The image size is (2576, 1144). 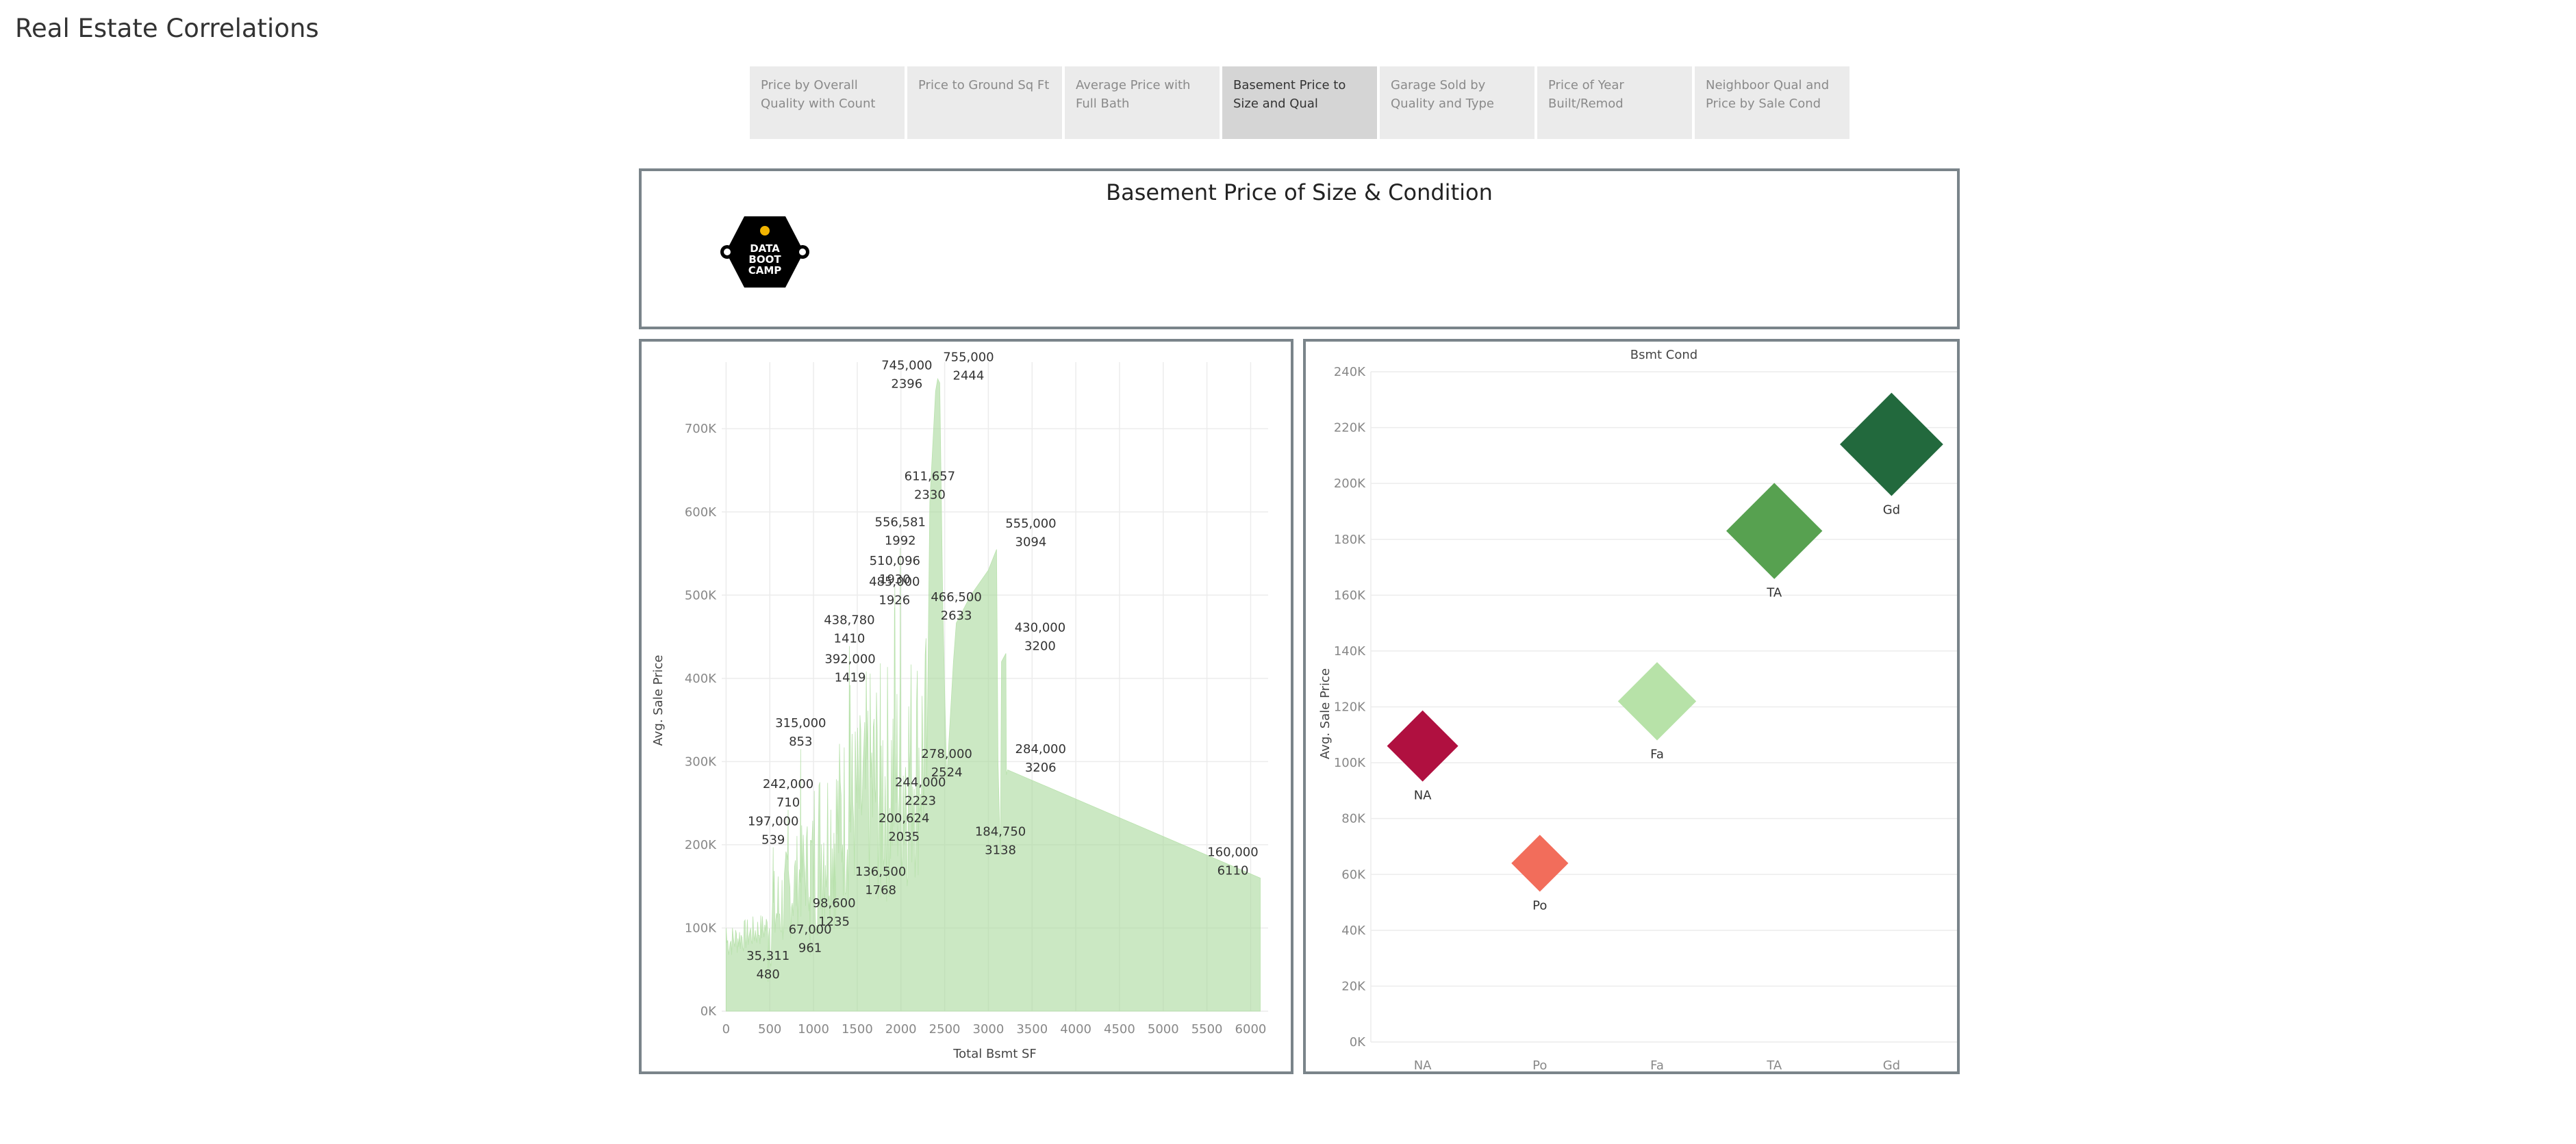 What do you see at coordinates (1353, 931) in the screenshot?
I see `y-tick-label: 40K` at bounding box center [1353, 931].